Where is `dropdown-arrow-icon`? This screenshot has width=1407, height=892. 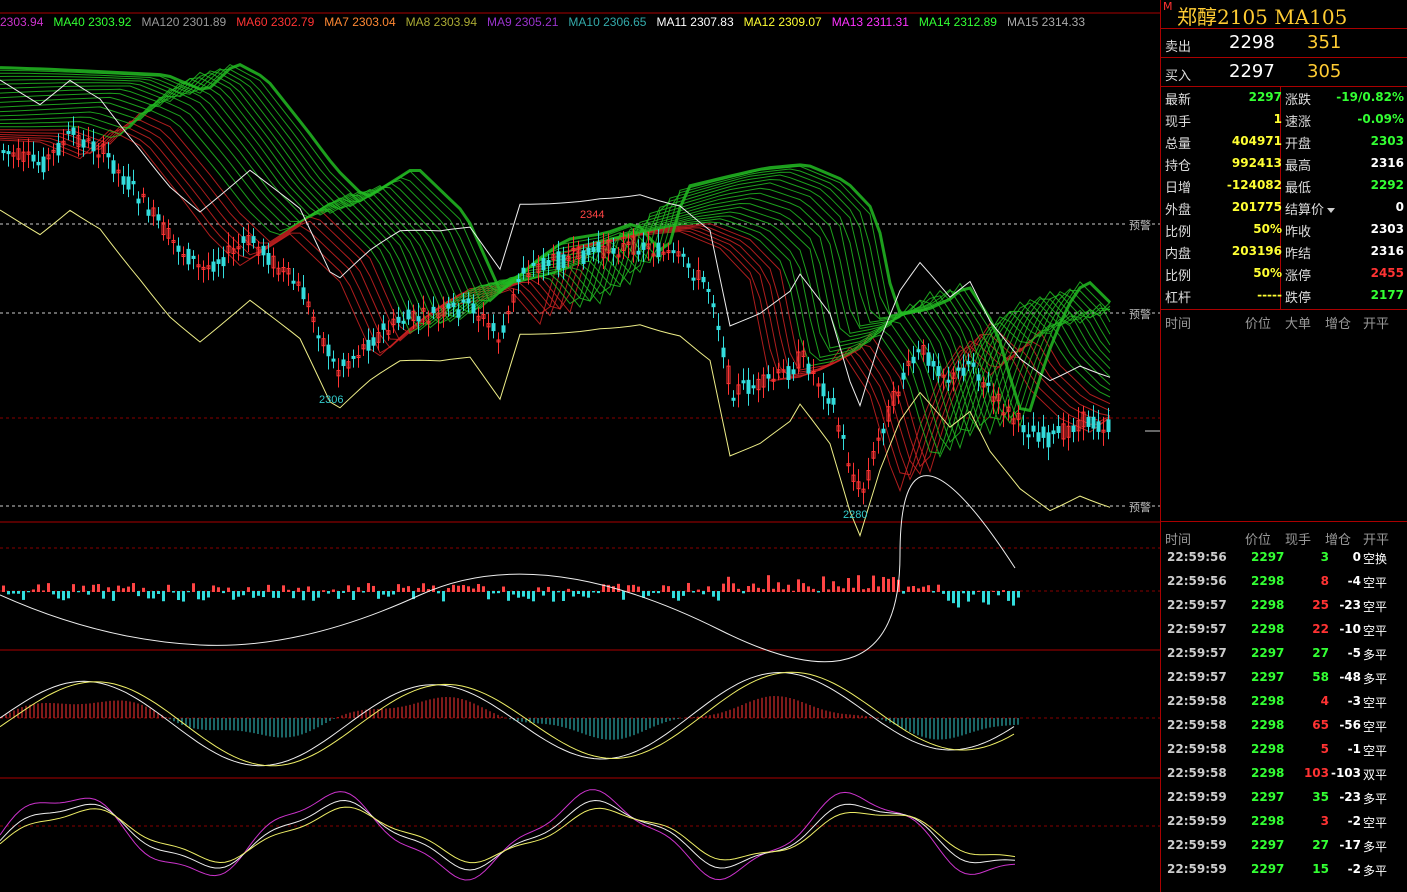
dropdown-arrow-icon is located at coordinates (1331, 210).